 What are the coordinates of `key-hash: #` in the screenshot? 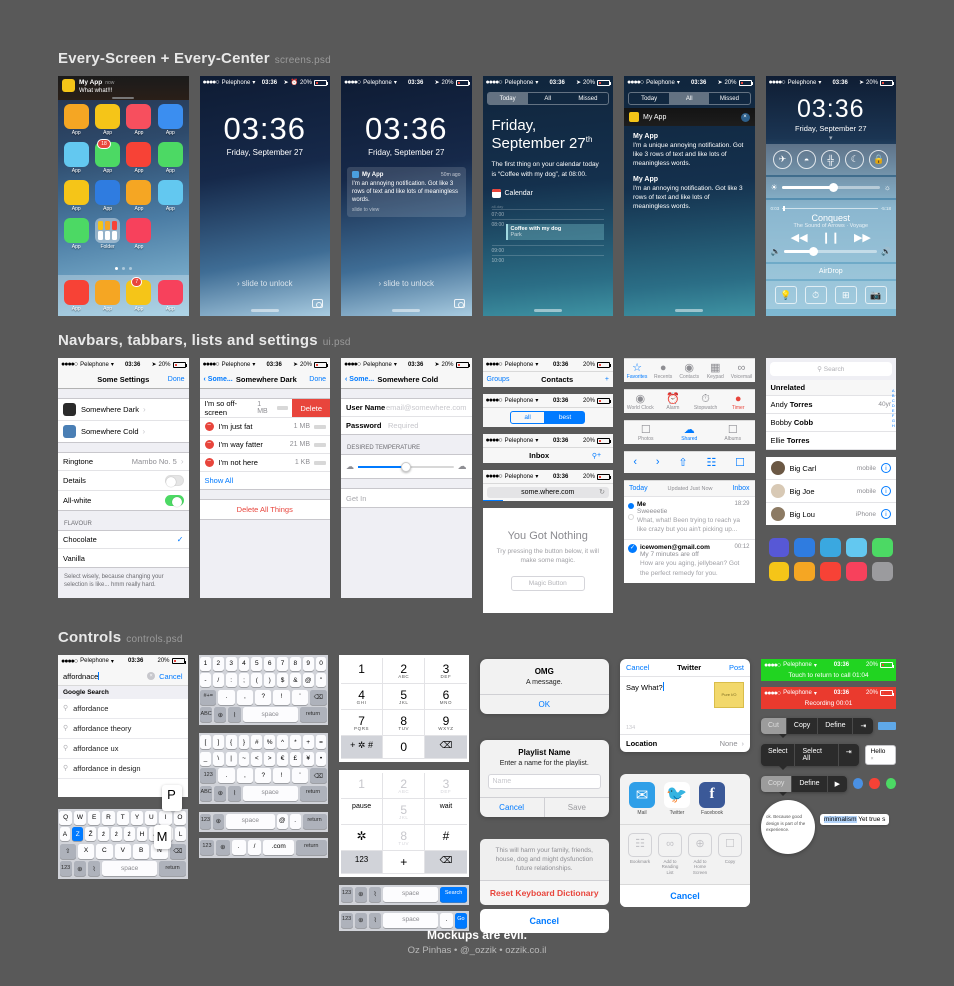 It's located at (257, 742).